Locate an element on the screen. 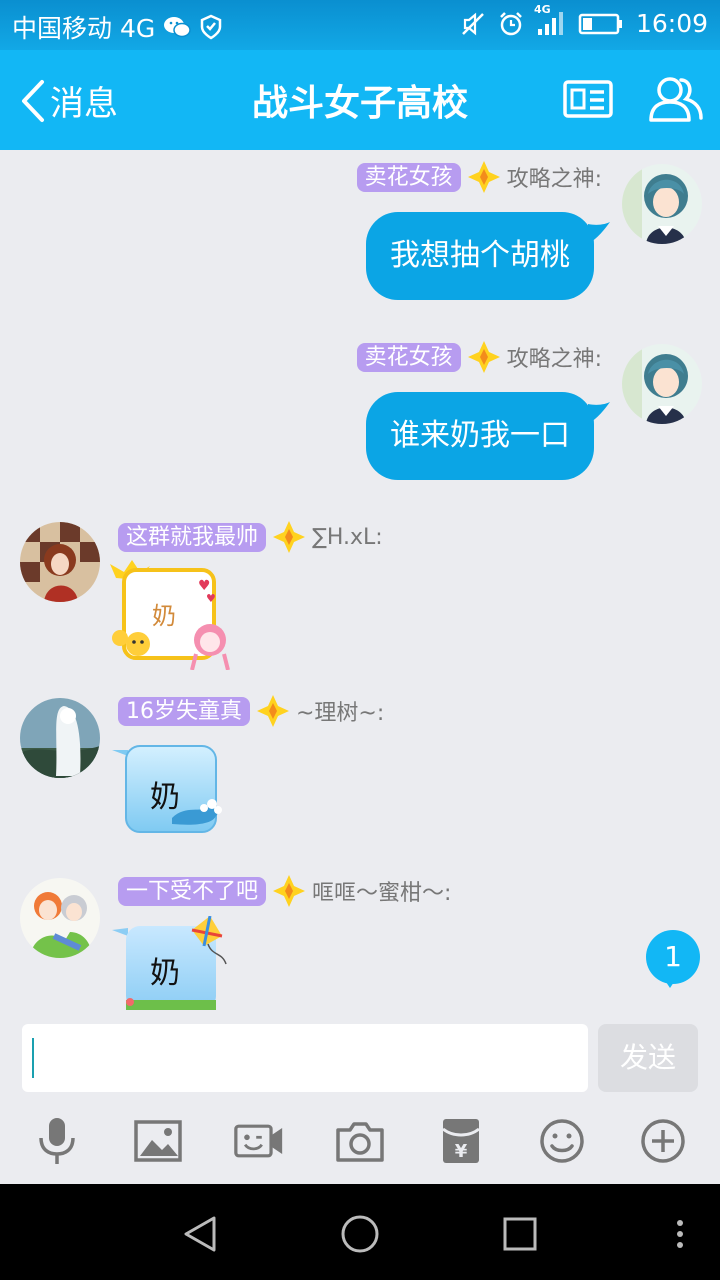  microphone-icon is located at coordinates (57, 1141).